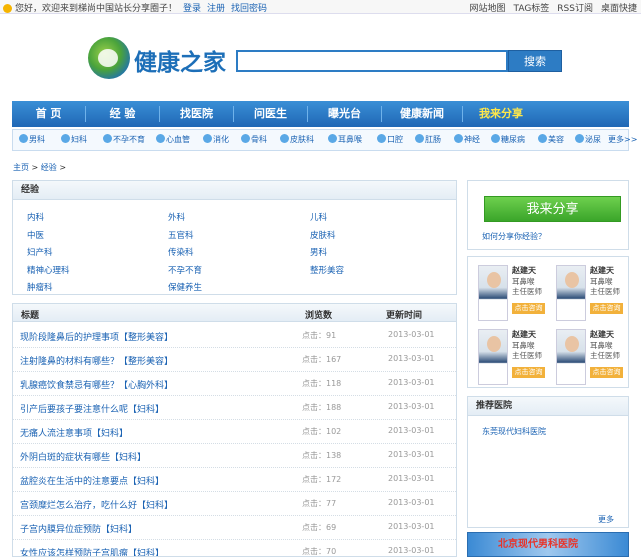 The width and height of the screenshot is (641, 557). I want to click on nav-ask-doctor: 问医生, so click(270, 114).